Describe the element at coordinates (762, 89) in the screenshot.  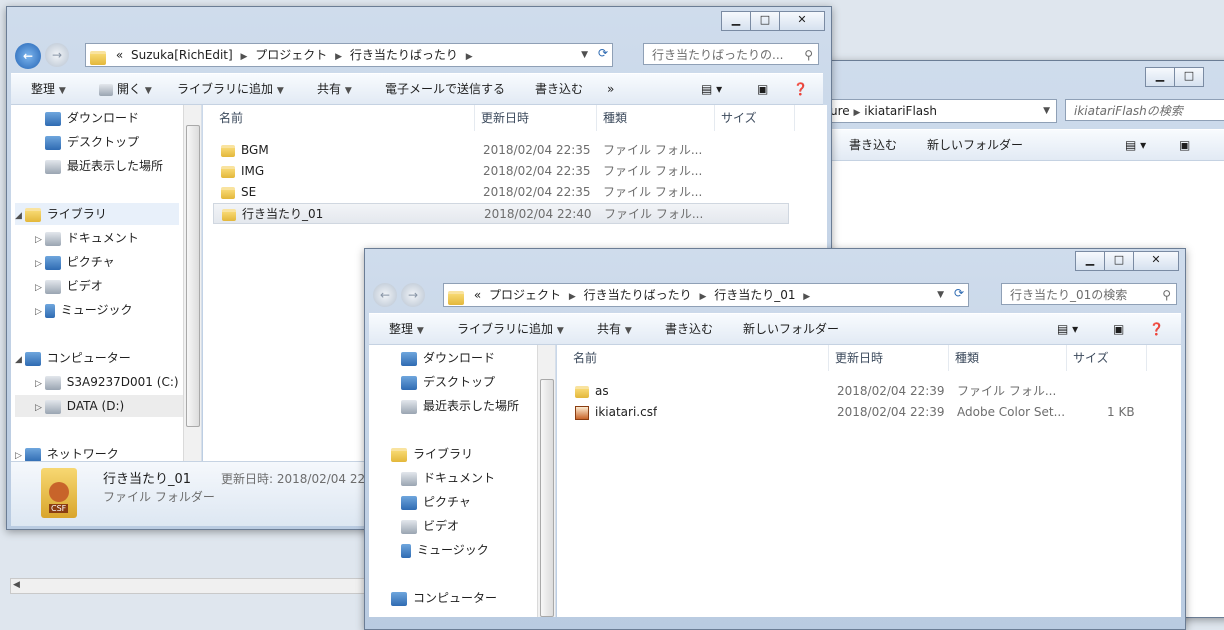
I see `preview-pane-icon: ▣` at that location.